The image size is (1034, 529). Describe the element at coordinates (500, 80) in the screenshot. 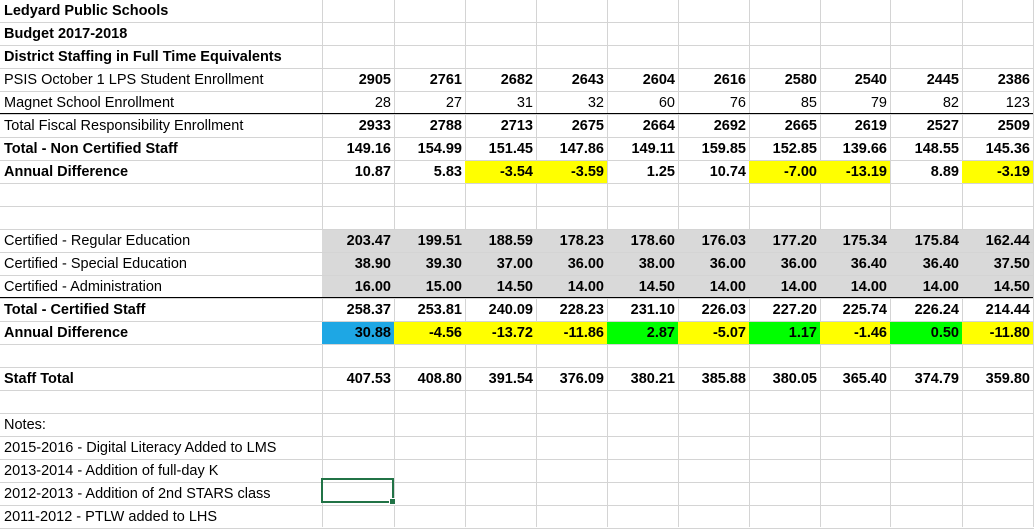

I see `value-cell: 2682` at that location.